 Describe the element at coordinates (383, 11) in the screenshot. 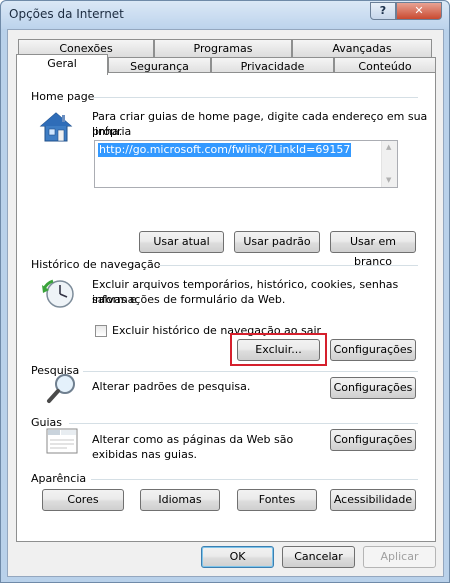

I see `help-button: ?` at that location.